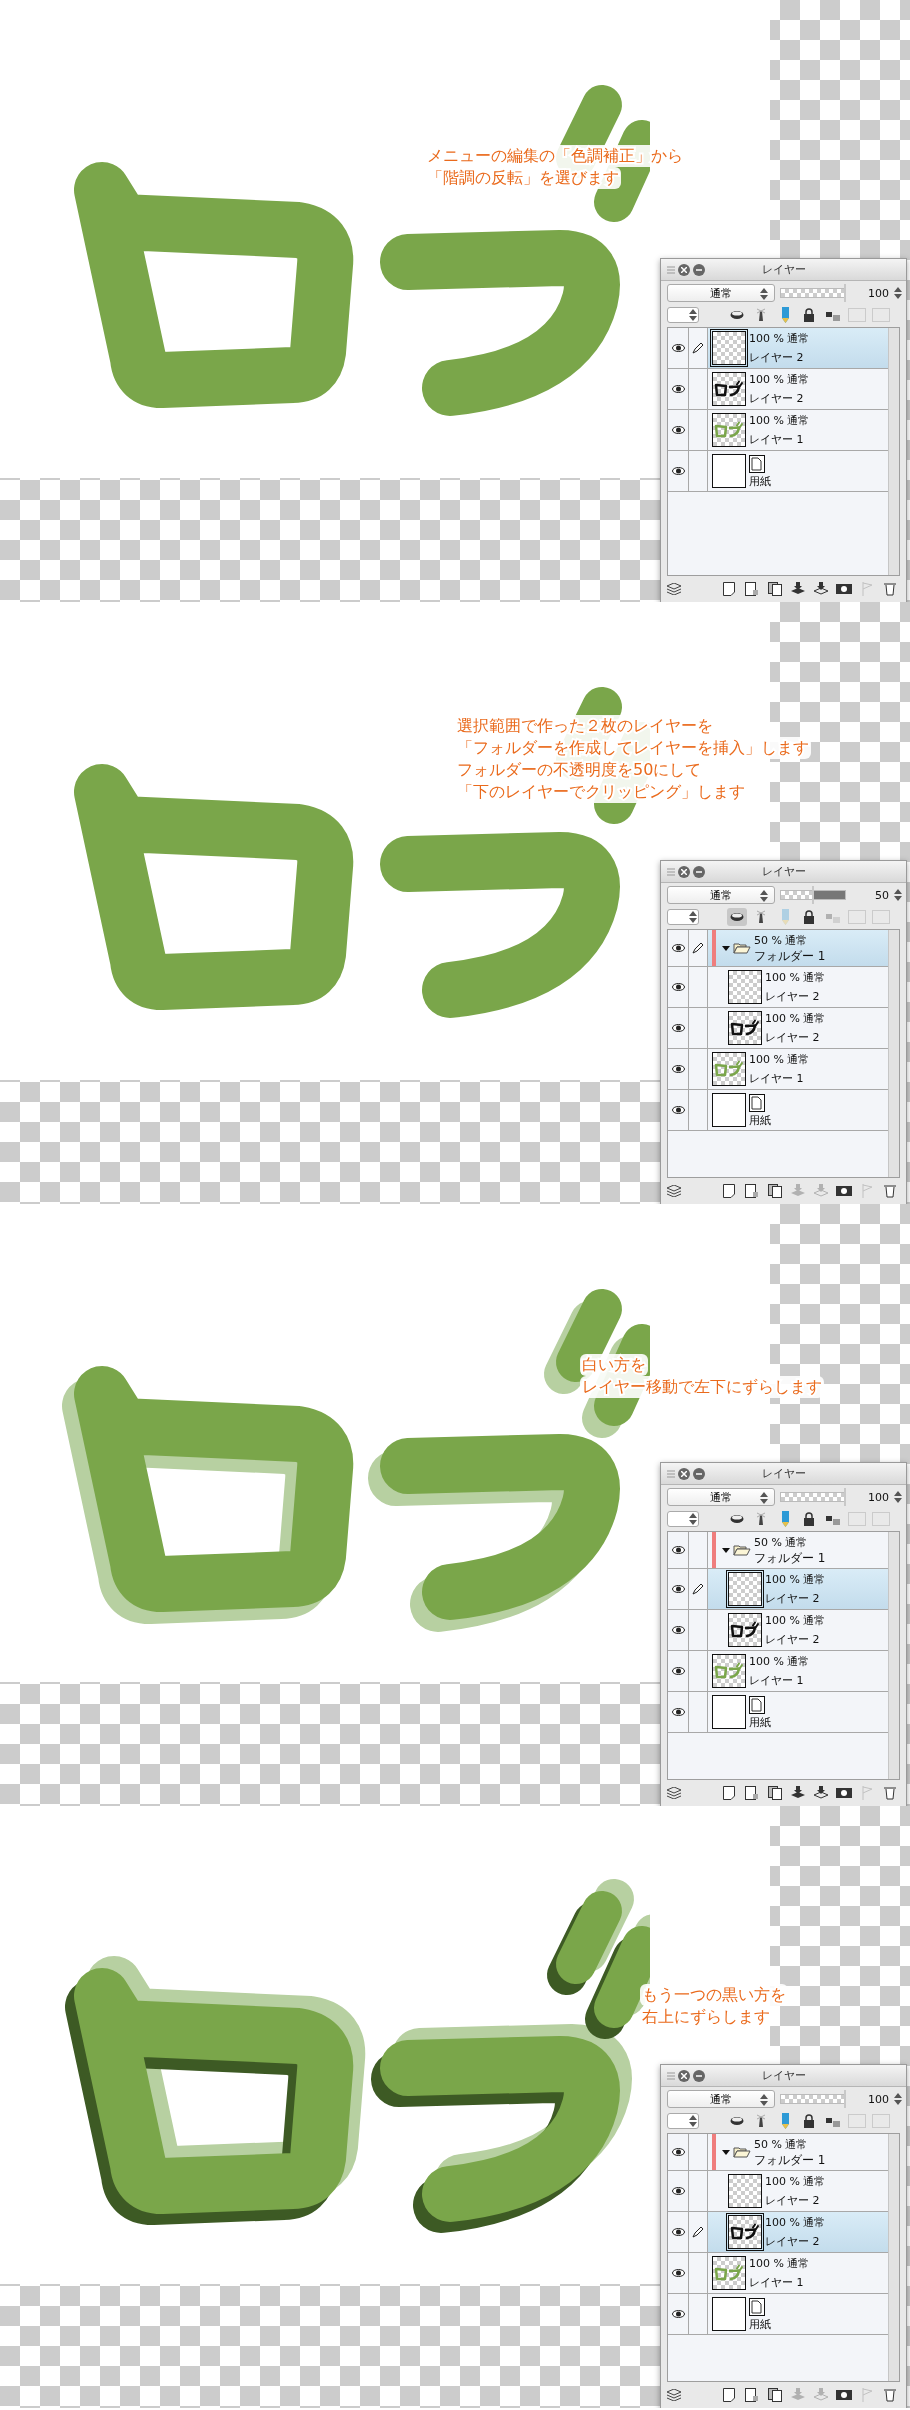  Describe the element at coordinates (878, 1497) in the screenshot. I see `opacity-value: 100` at that location.